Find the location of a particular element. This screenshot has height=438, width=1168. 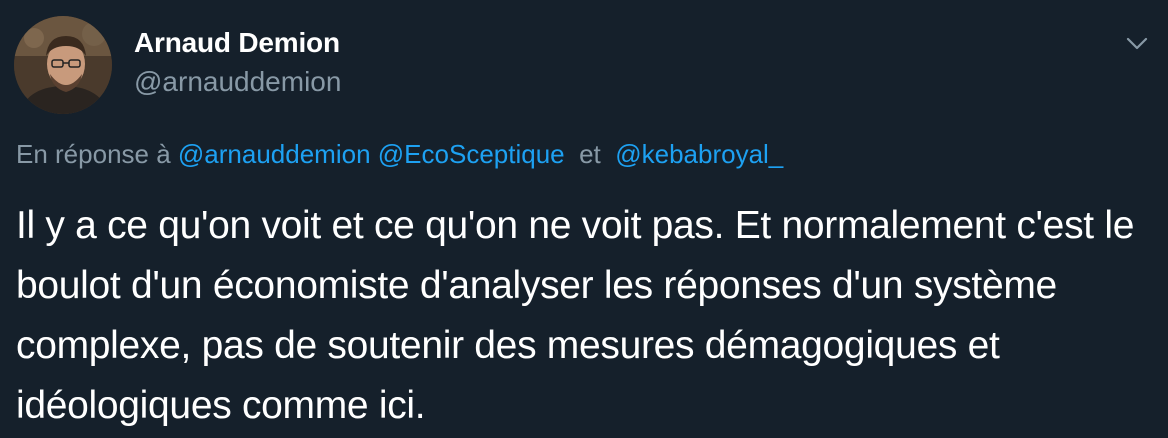

author-name: Arnaud Demion is located at coordinates (237, 43).